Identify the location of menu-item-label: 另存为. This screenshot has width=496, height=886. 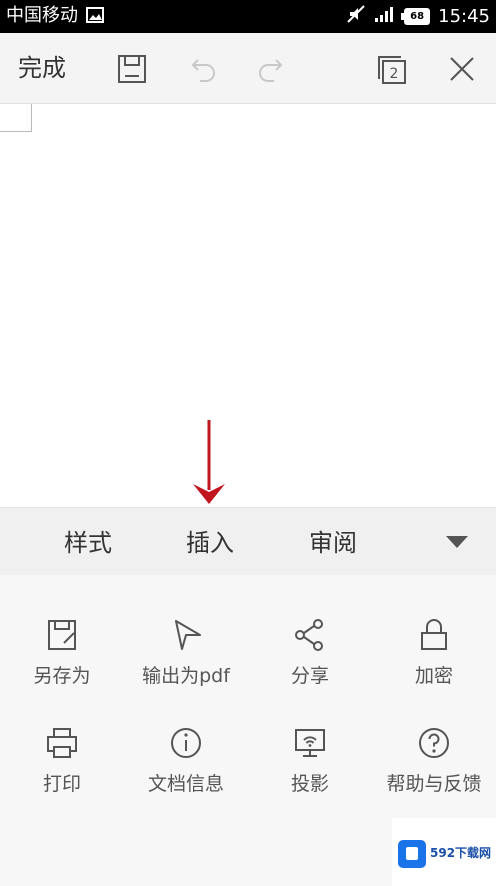
(62, 676).